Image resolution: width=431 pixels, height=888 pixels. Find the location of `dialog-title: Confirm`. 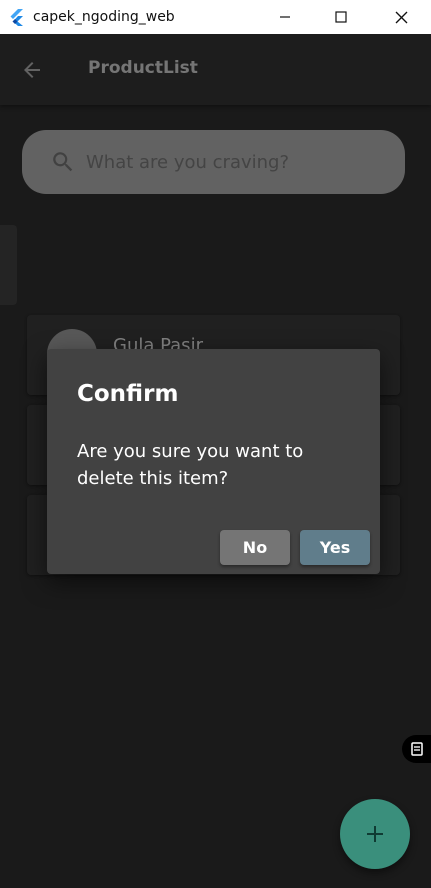

dialog-title: Confirm is located at coordinates (128, 394).